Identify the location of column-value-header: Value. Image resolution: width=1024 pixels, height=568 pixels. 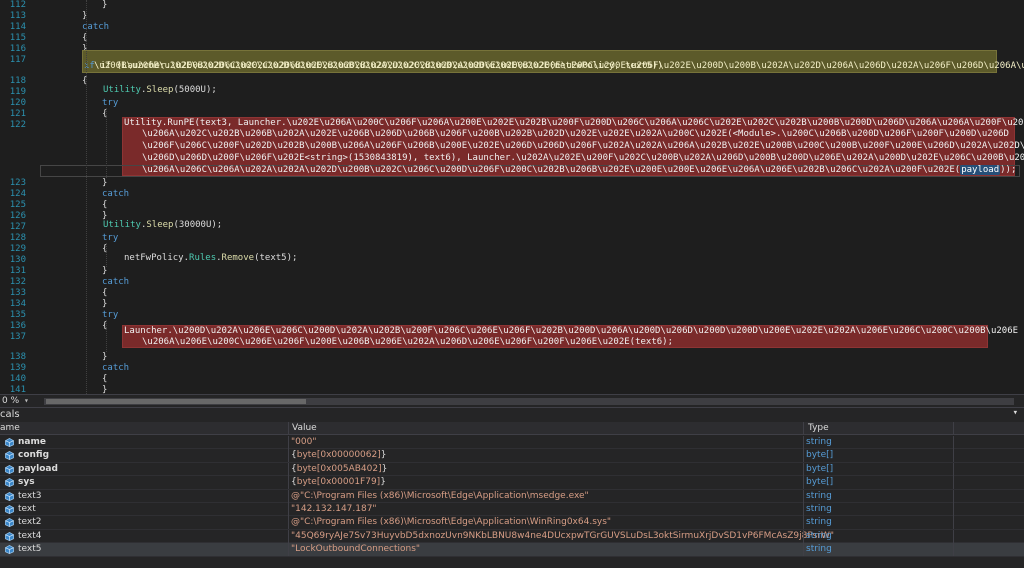
(304, 428).